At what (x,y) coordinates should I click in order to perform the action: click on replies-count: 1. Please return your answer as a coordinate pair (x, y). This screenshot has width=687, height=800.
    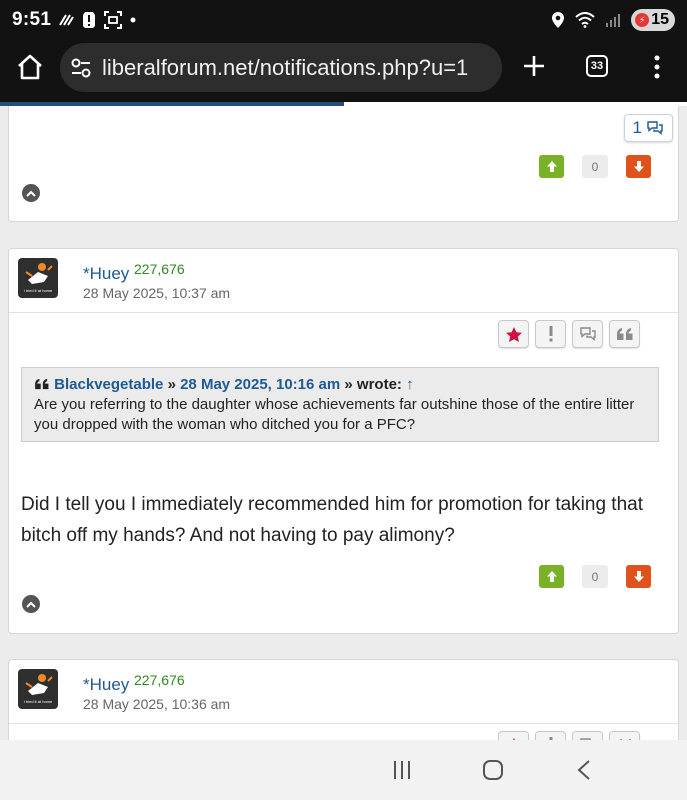
    Looking at the image, I should click on (637, 127).